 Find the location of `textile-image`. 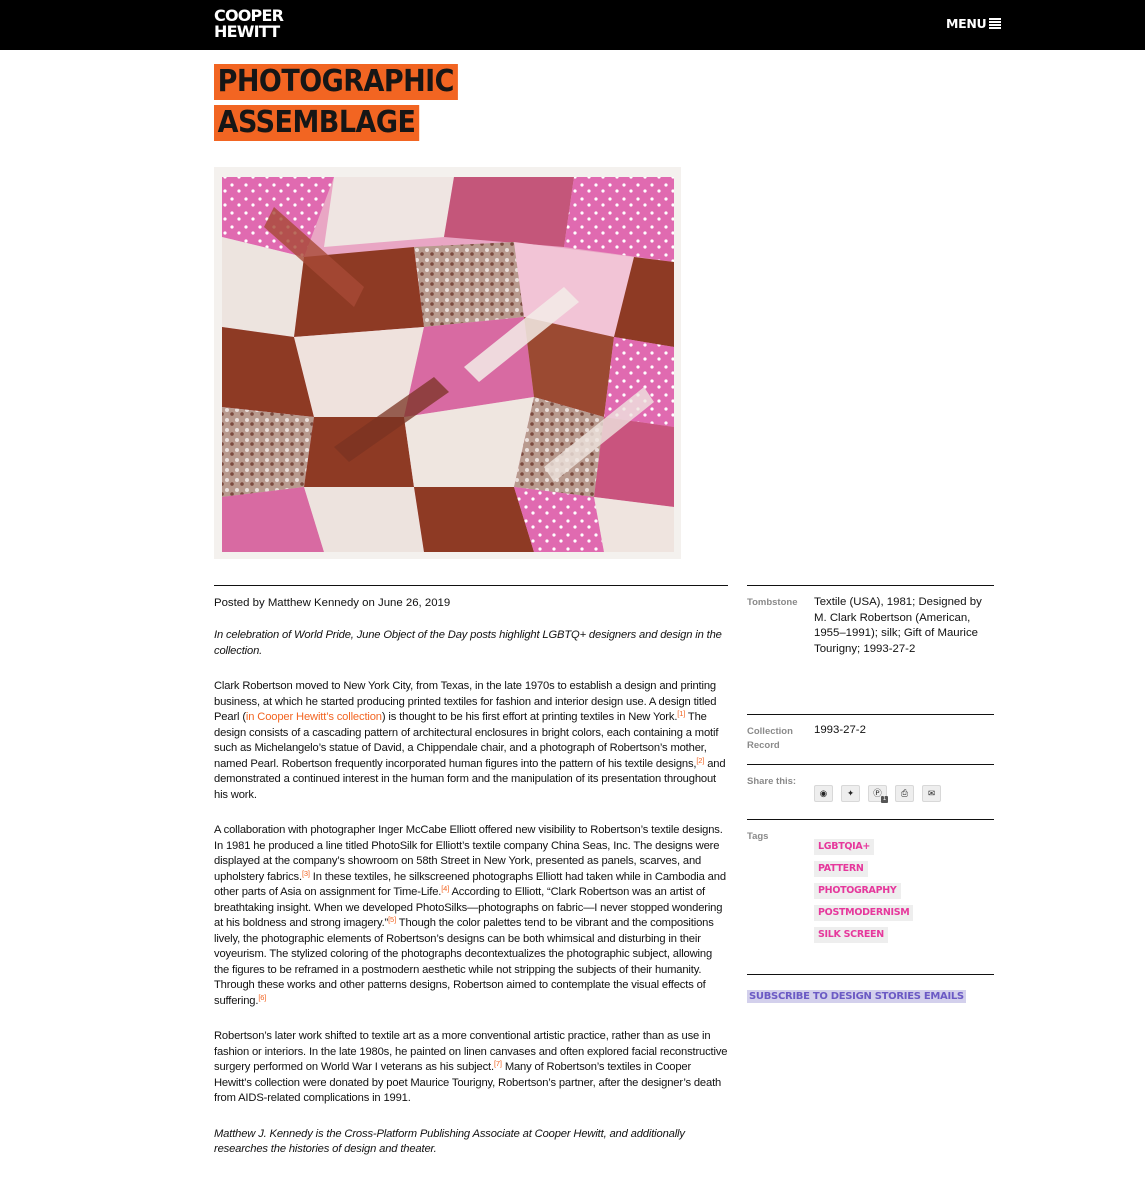

textile-image is located at coordinates (447, 363).